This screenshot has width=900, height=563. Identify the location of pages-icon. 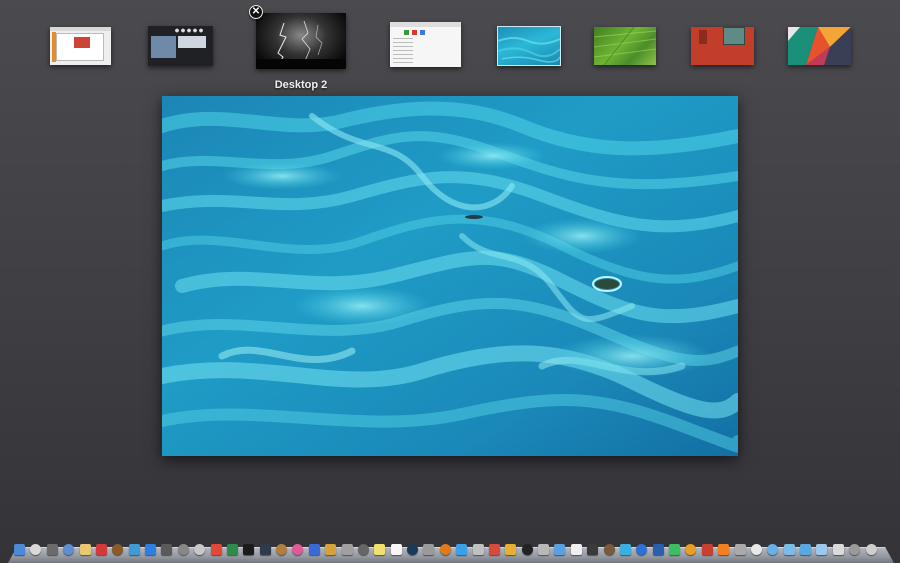
(756, 549).